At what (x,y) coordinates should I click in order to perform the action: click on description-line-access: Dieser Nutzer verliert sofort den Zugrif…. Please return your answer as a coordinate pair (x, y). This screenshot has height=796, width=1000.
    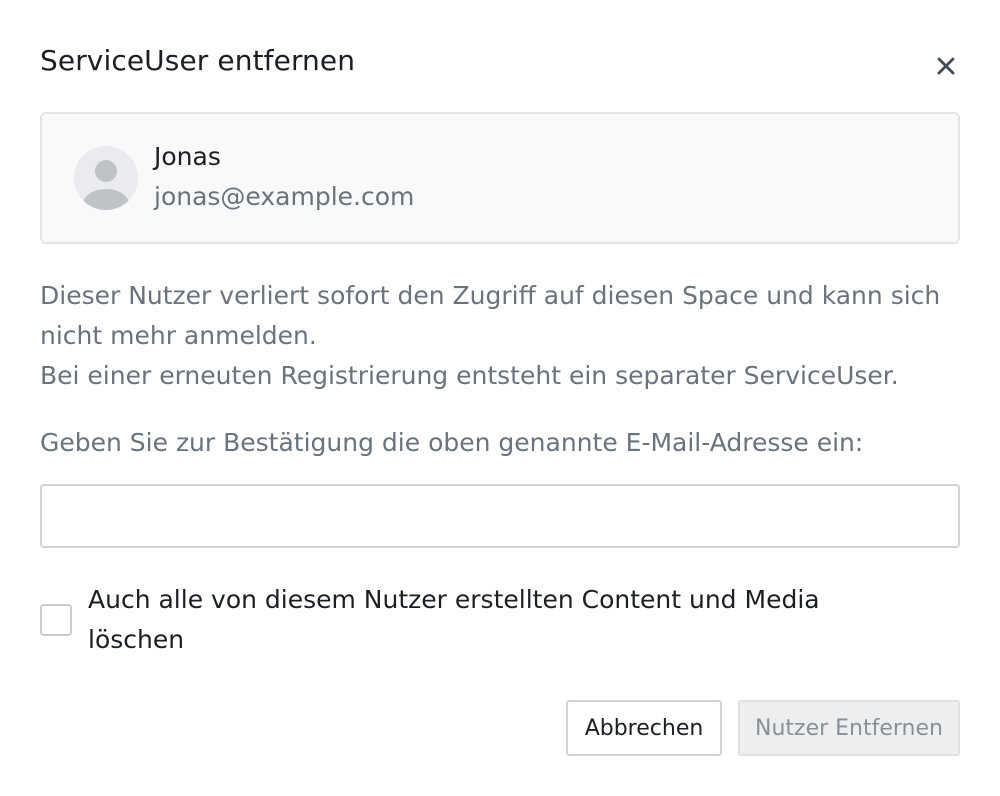
    Looking at the image, I should click on (490, 315).